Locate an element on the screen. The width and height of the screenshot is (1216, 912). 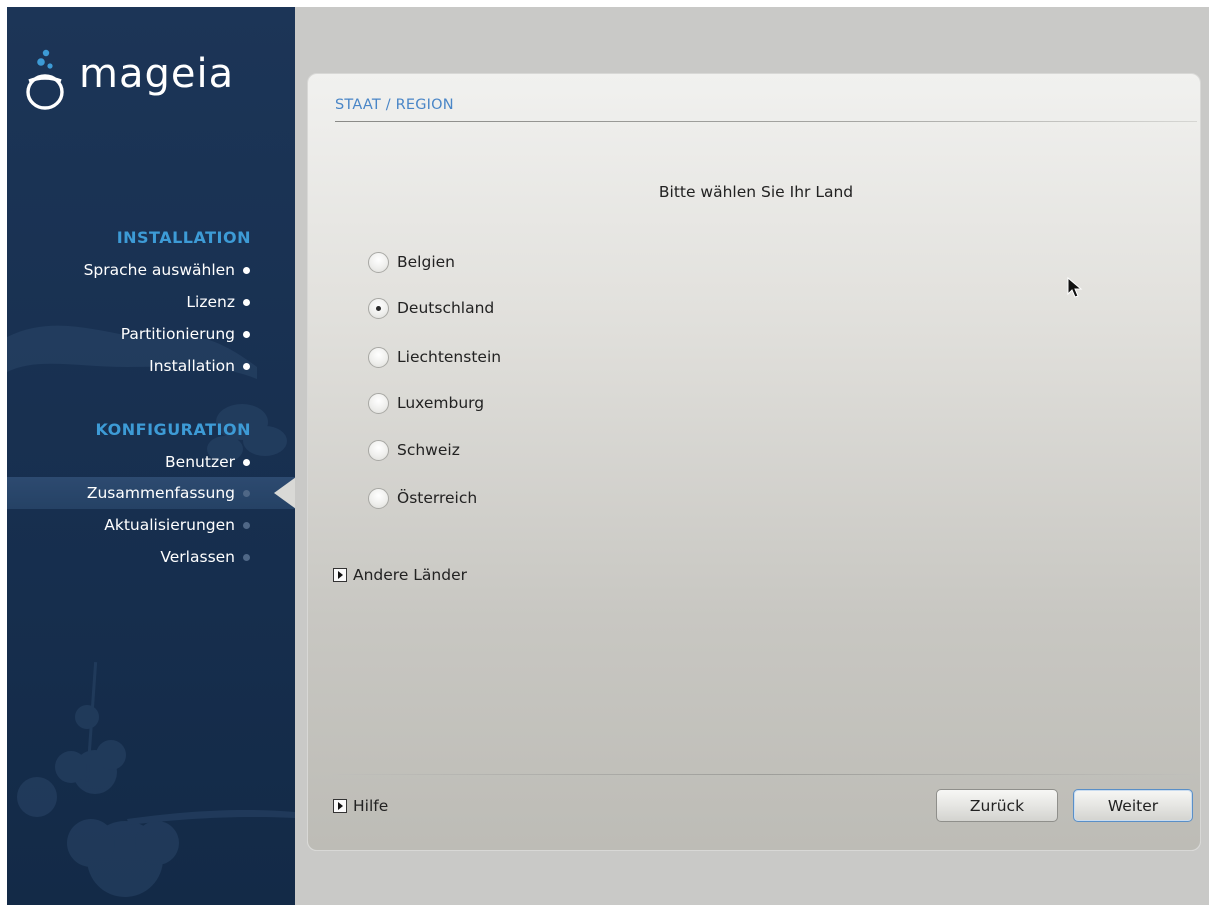
other-countries-expander: Andere Länder is located at coordinates (400, 575).